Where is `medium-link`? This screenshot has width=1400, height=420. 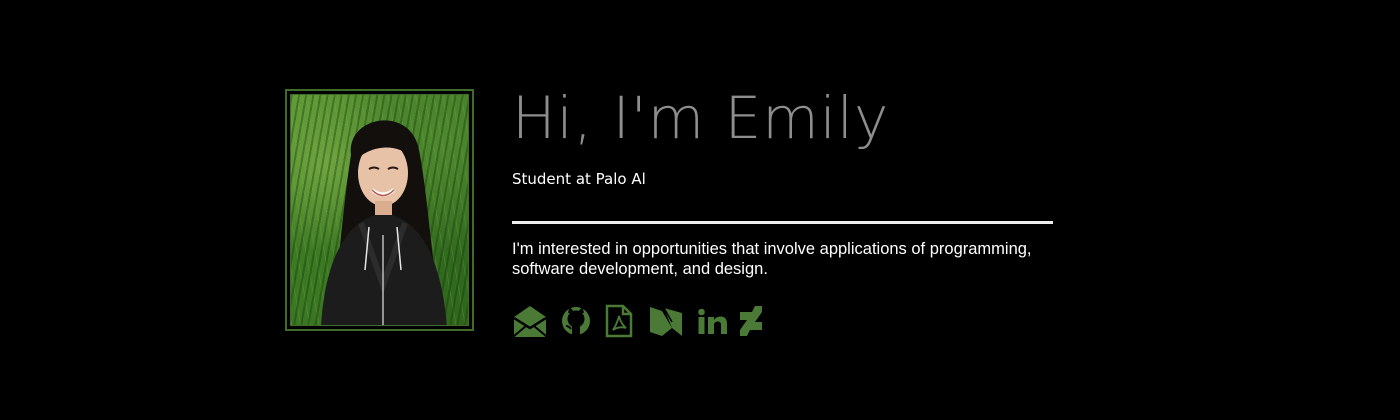
medium-link is located at coordinates (672, 321).